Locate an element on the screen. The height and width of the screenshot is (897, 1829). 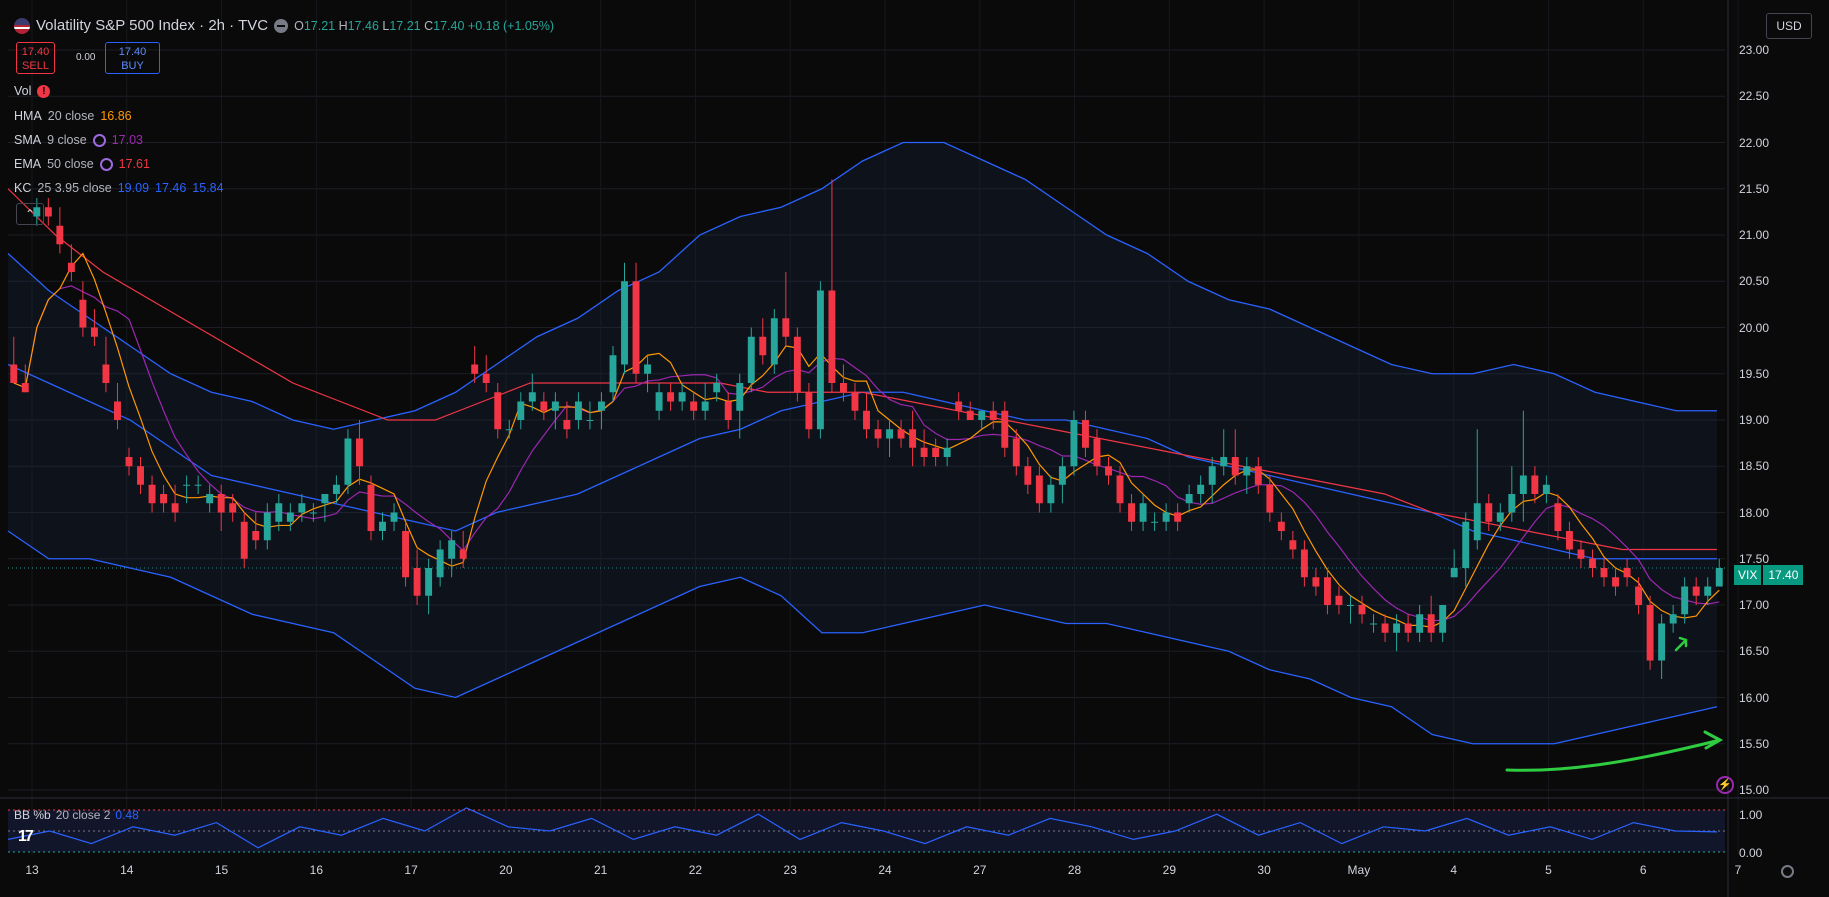
time-tick: 4 is located at coordinates (1453, 870).